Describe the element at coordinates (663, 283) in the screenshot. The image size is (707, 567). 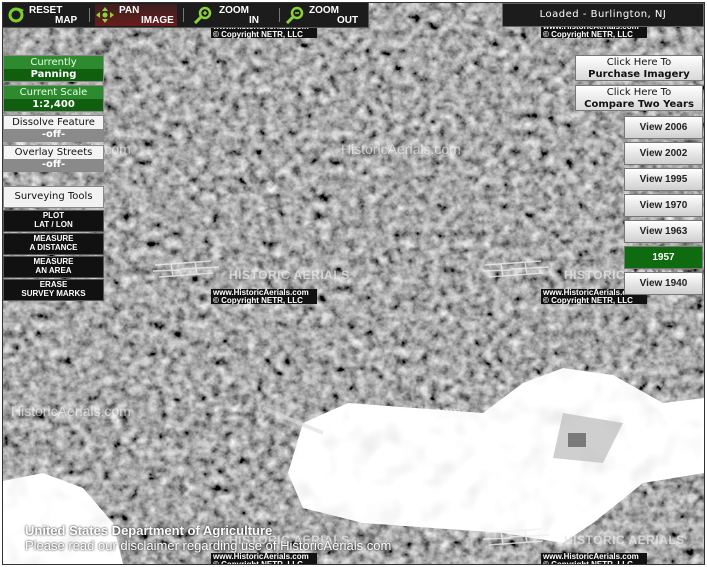
I see `view-year-button: View 1940` at that location.